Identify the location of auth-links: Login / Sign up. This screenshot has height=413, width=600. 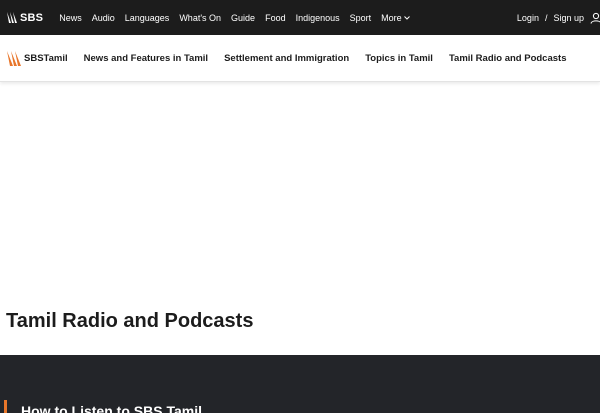
(558, 17).